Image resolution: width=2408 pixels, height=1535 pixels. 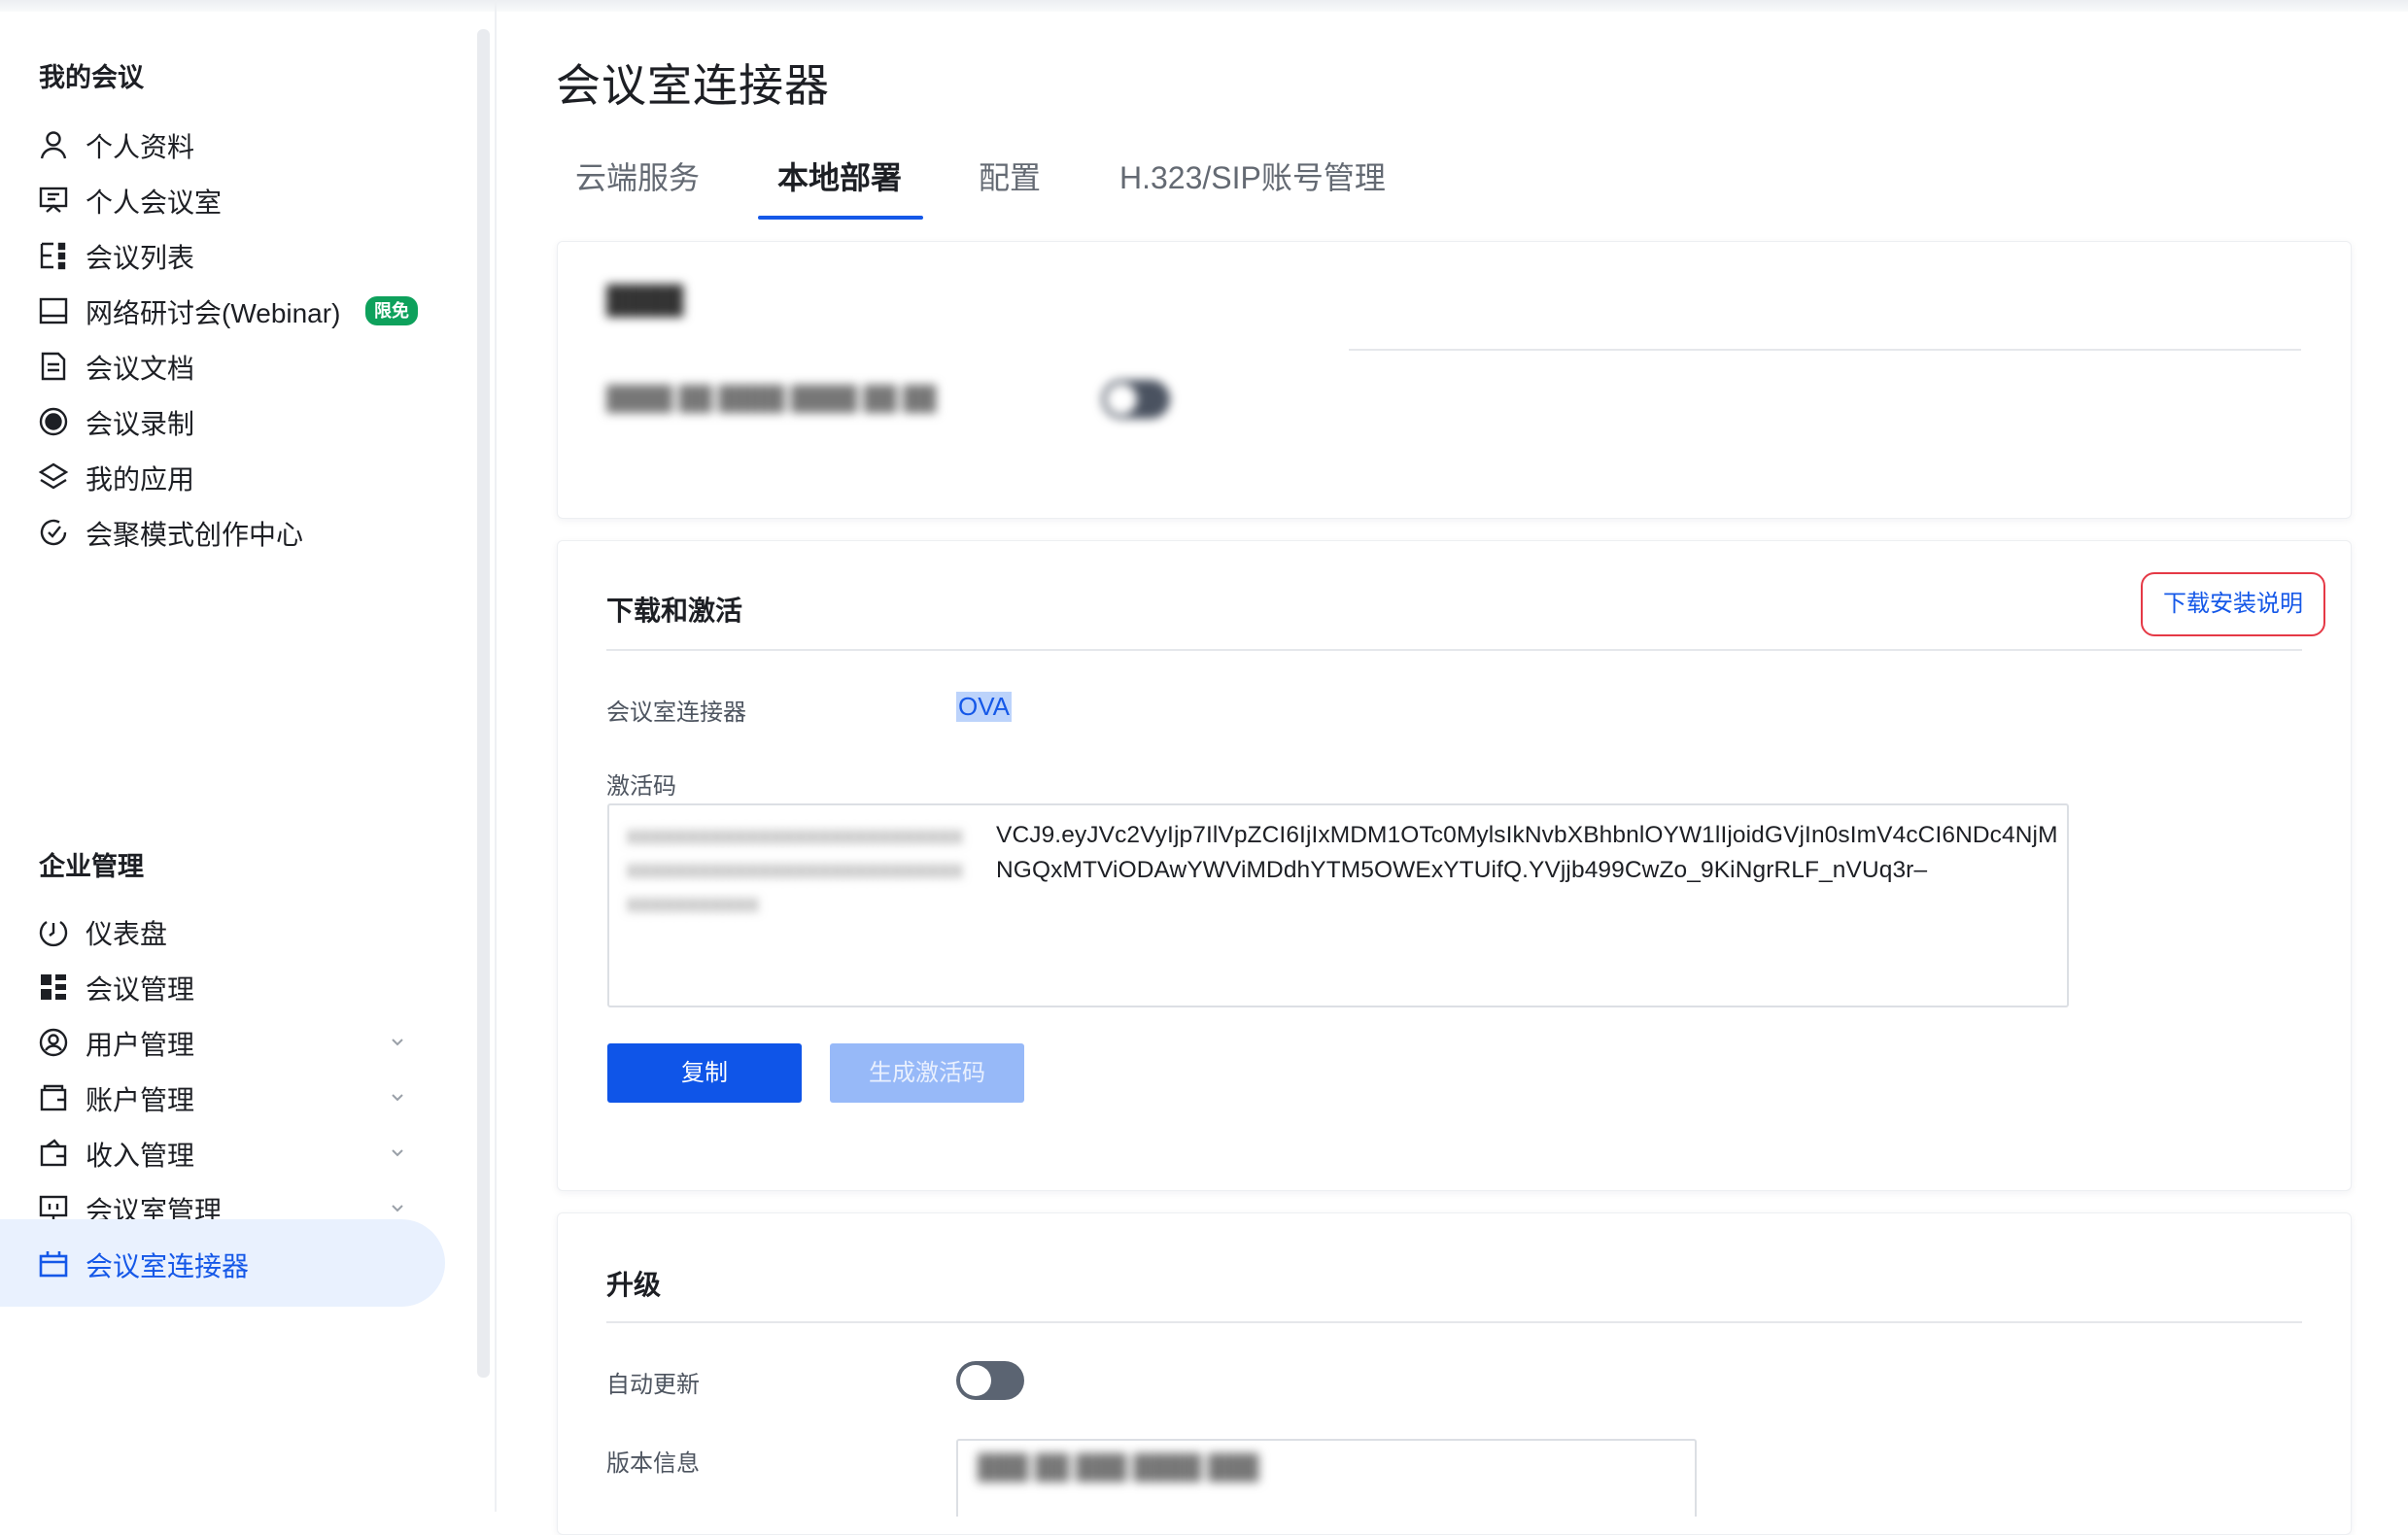 I want to click on code-blurred-line: xxxxxxxxxxx, so click(x=693, y=904).